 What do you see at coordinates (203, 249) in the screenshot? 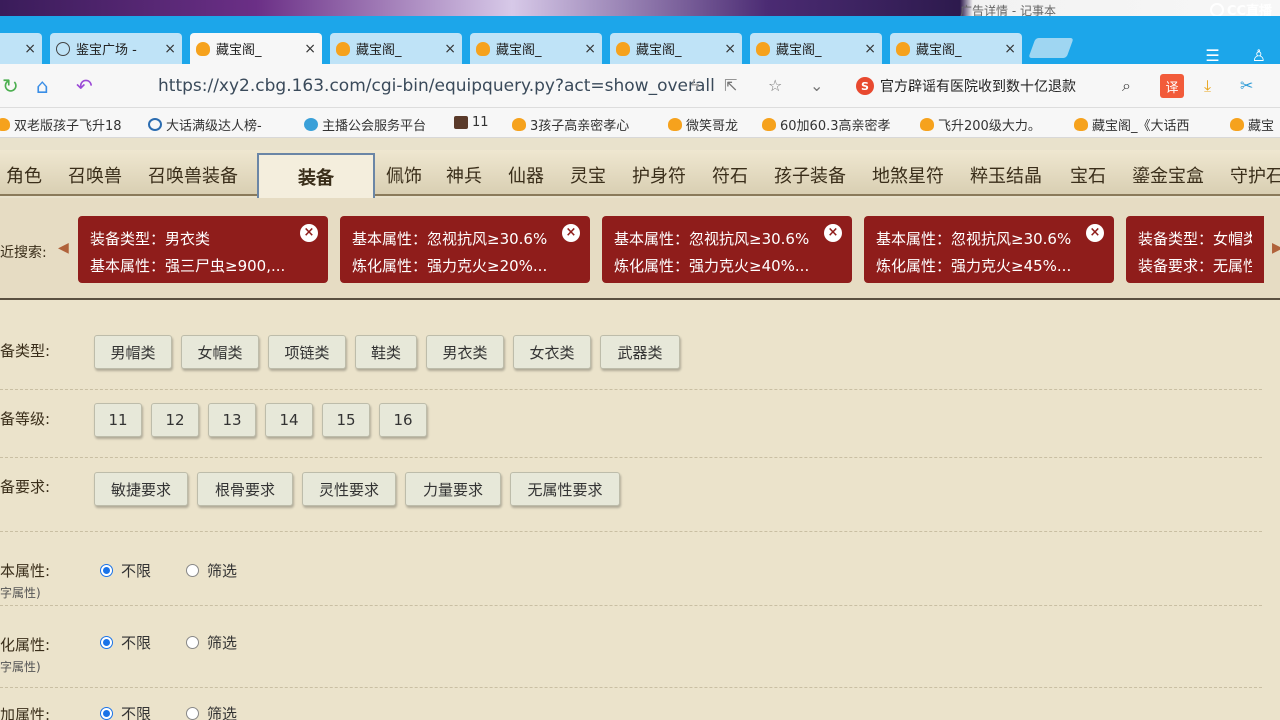
I see `recent-search-chip: 装备类型：男衣类 基本属性：强三尸虫≥900,... ×` at bounding box center [203, 249].